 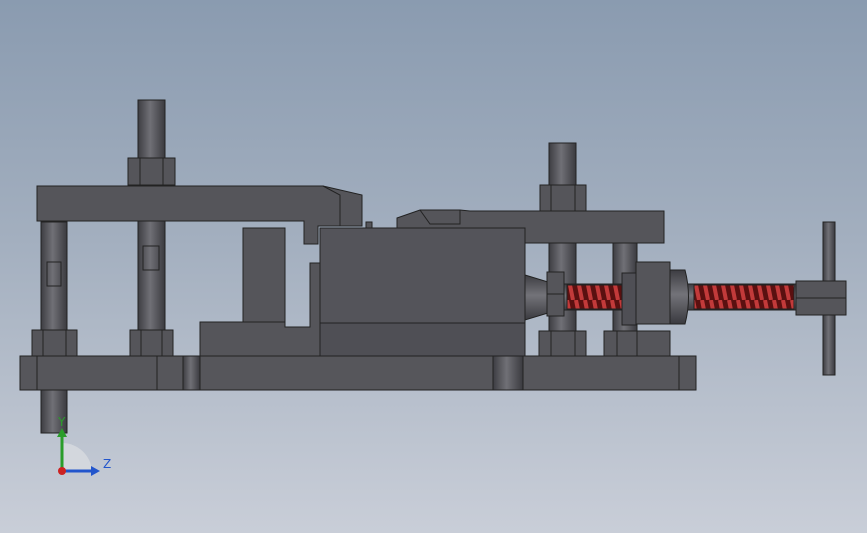 I want to click on coordinate-triad: Y Z, so click(x=84, y=445).